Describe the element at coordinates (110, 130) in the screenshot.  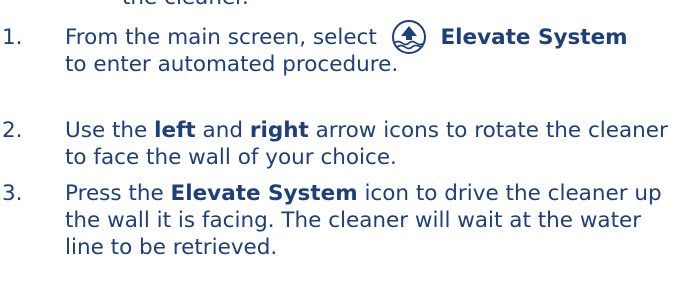
I see `step-text: Use the` at that location.